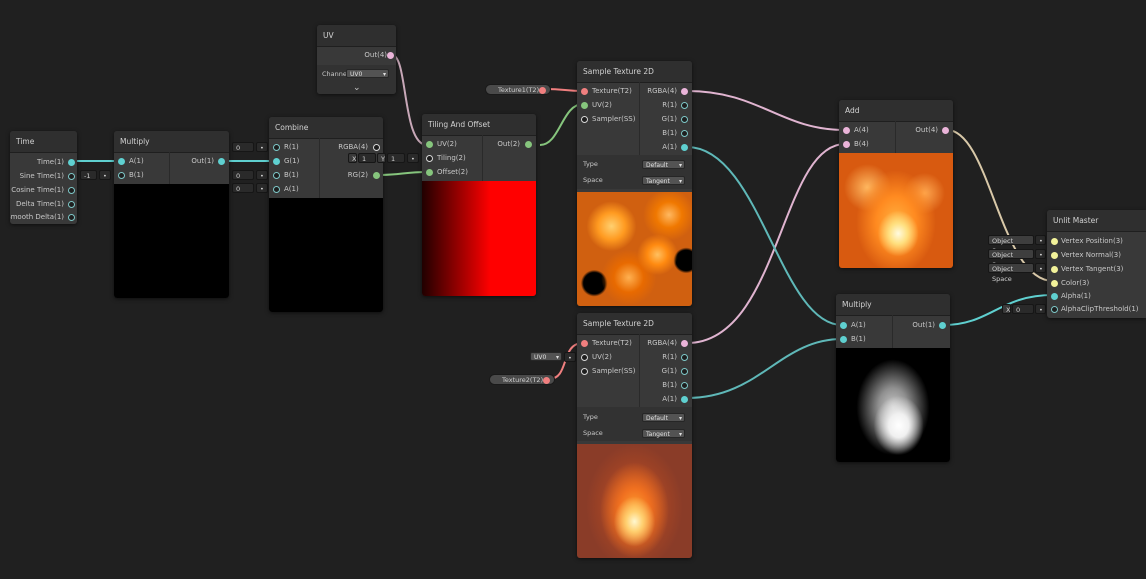  I want to click on multiply1-a-label: A(1), so click(136, 161).